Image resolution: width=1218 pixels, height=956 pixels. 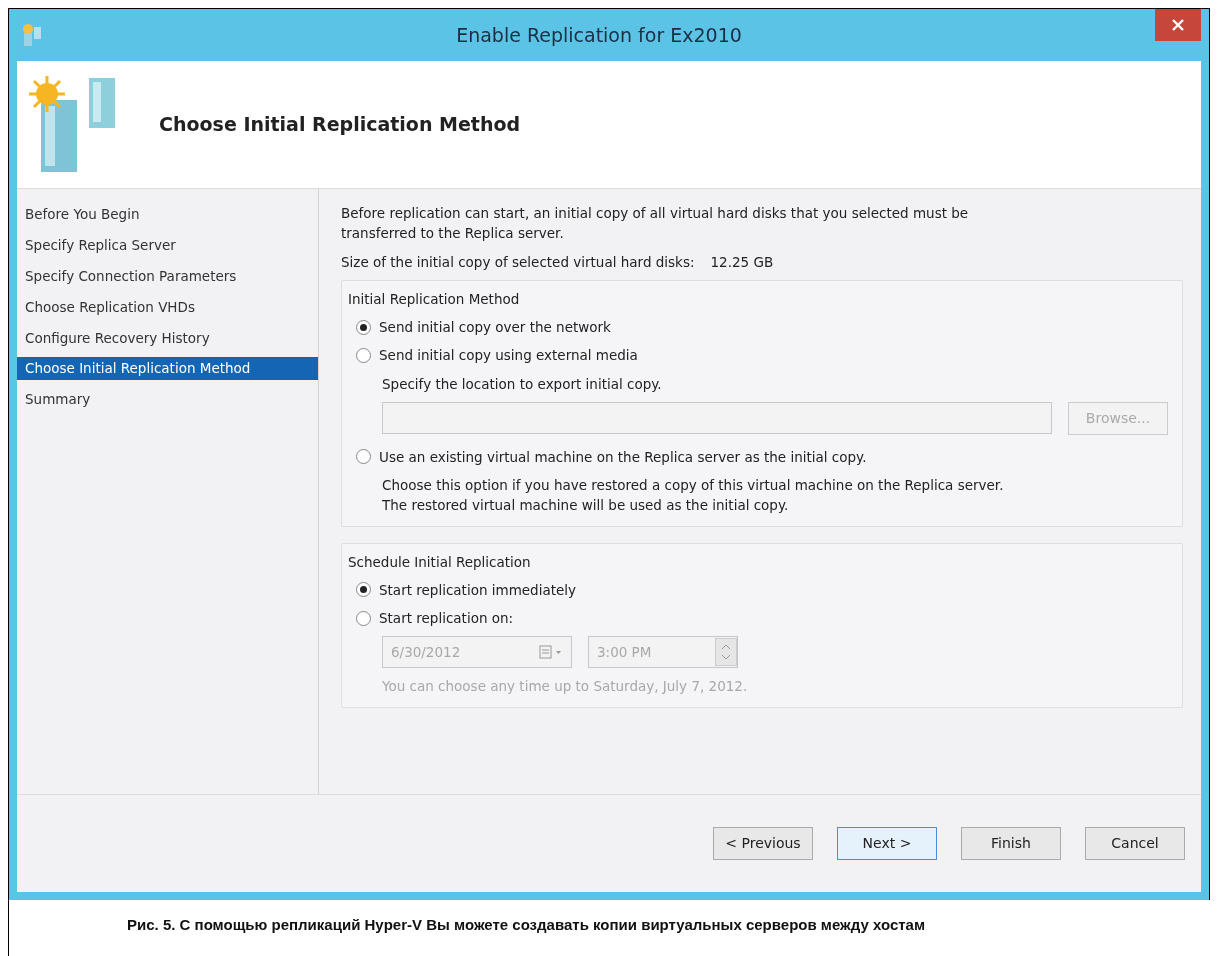 What do you see at coordinates (426, 653) in the screenshot?
I see `date-value: 6/30/2012` at bounding box center [426, 653].